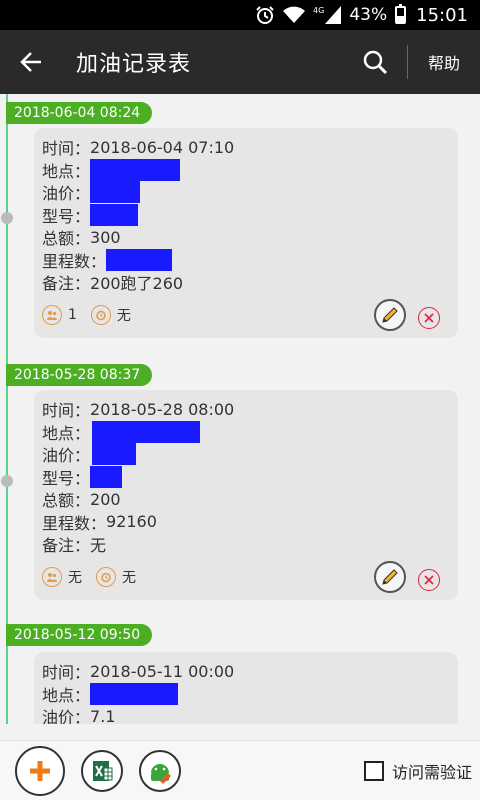  What do you see at coordinates (319, 10) in the screenshot?
I see `network-type-label: 4G` at bounding box center [319, 10].